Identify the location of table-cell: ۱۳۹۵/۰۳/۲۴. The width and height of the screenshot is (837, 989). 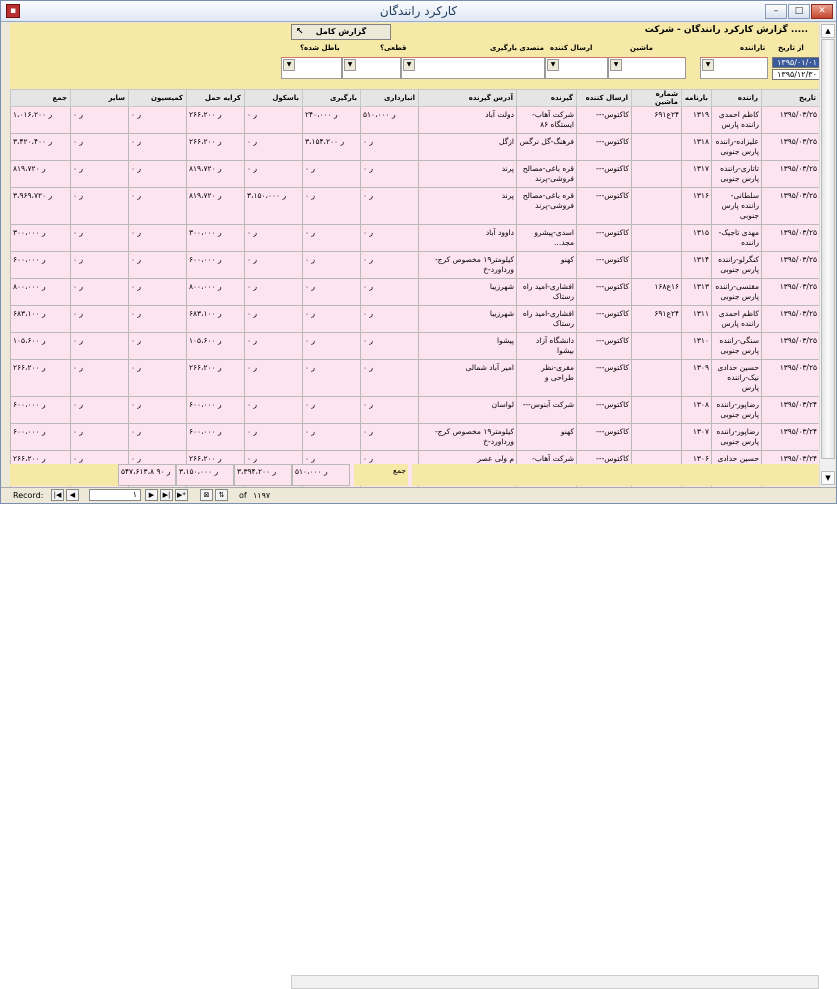
(790, 410).